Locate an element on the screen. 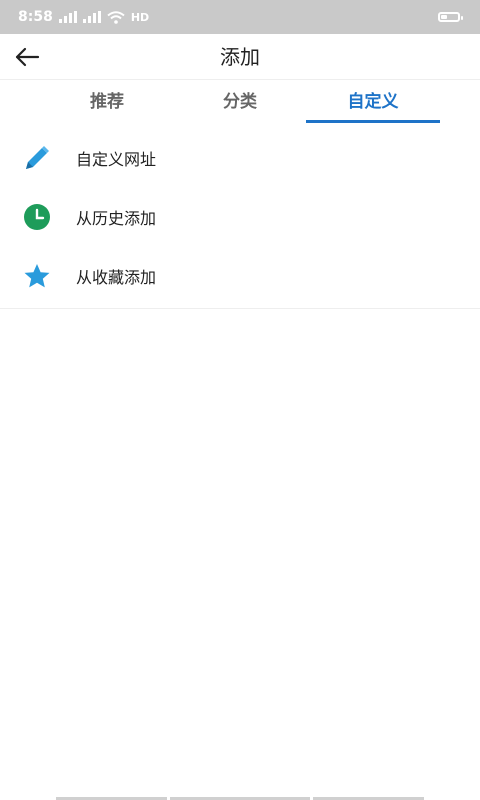  list-item-from-history: 从历史添加 is located at coordinates (240, 216).